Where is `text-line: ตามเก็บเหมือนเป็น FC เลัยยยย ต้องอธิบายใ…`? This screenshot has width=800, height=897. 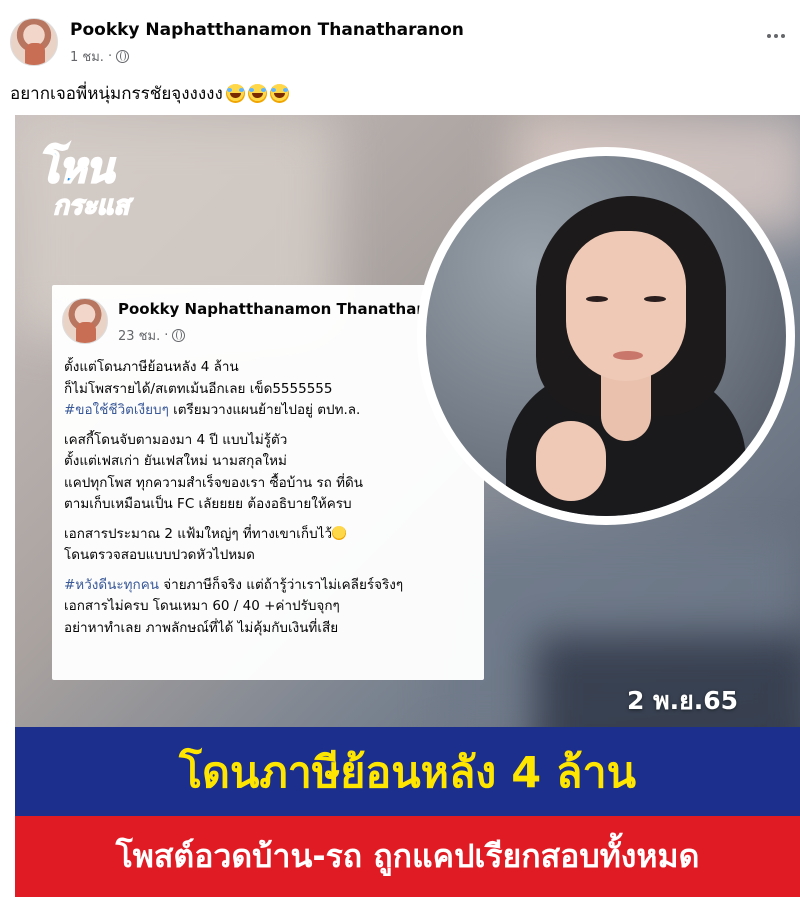
text-line: ตามเก็บเหมือนเป็น FC เลัยยยย ต้องอธิบายใ… is located at coordinates (208, 504).